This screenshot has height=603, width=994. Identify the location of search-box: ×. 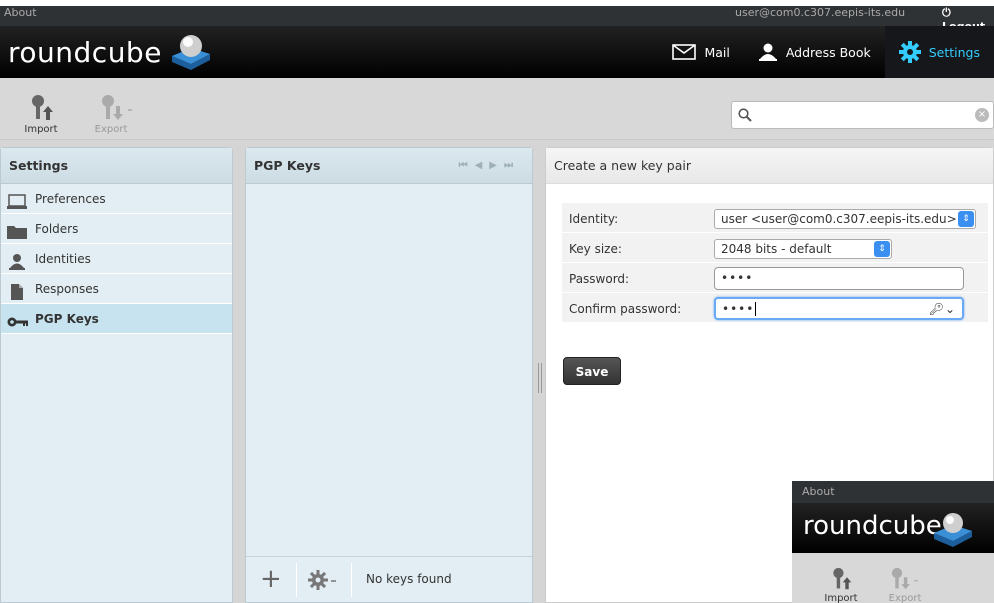
(862, 115).